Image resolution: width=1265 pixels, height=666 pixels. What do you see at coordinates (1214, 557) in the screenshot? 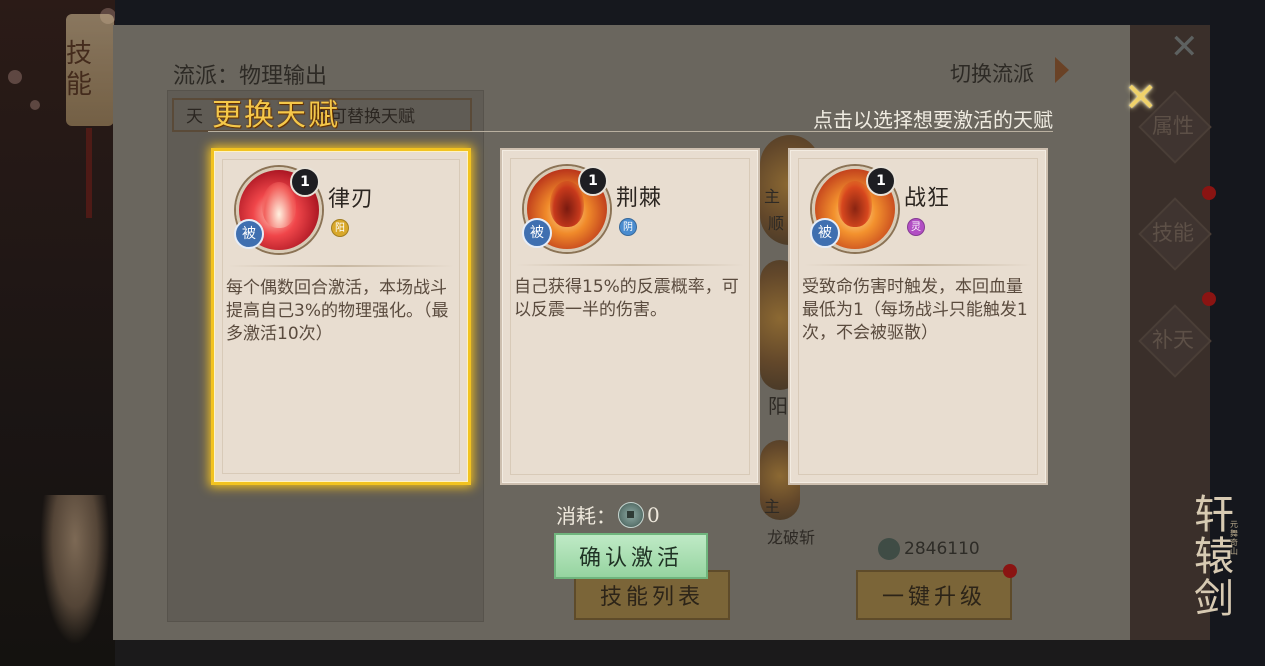
I see `game-logo-title: 轩辕剑` at bounding box center [1214, 557].